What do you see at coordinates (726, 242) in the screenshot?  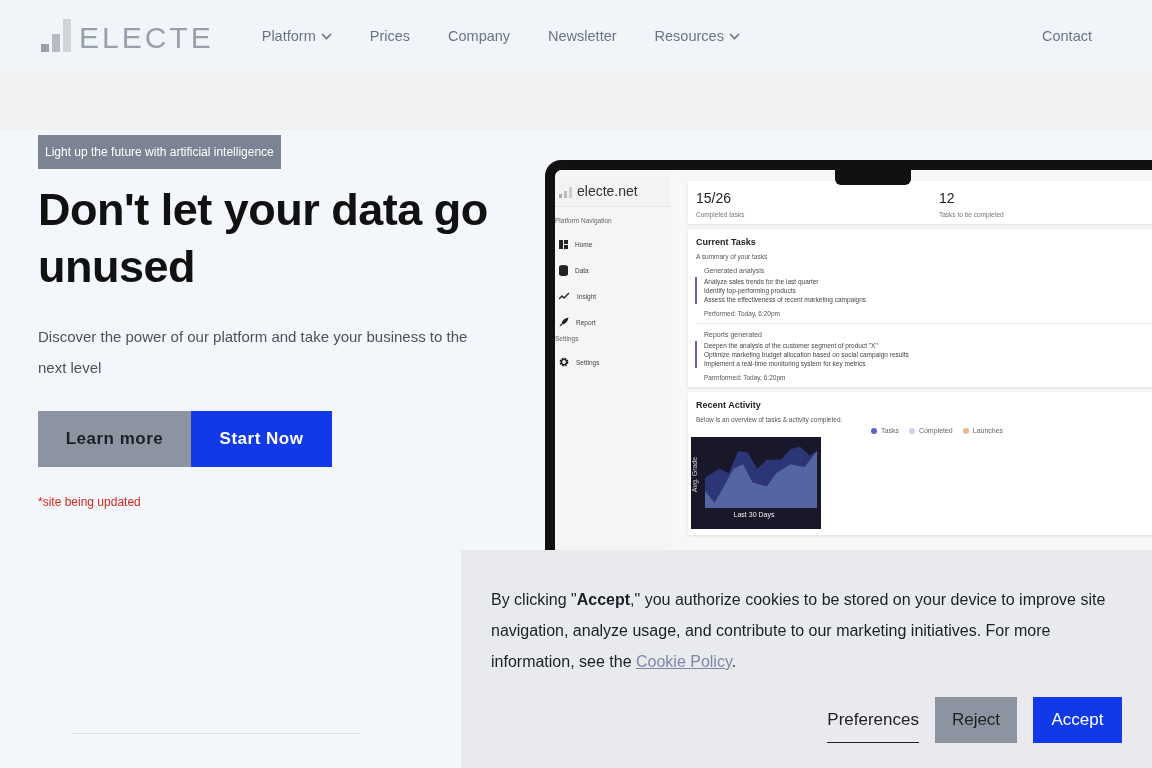 I see `card-title: Current Tasks` at bounding box center [726, 242].